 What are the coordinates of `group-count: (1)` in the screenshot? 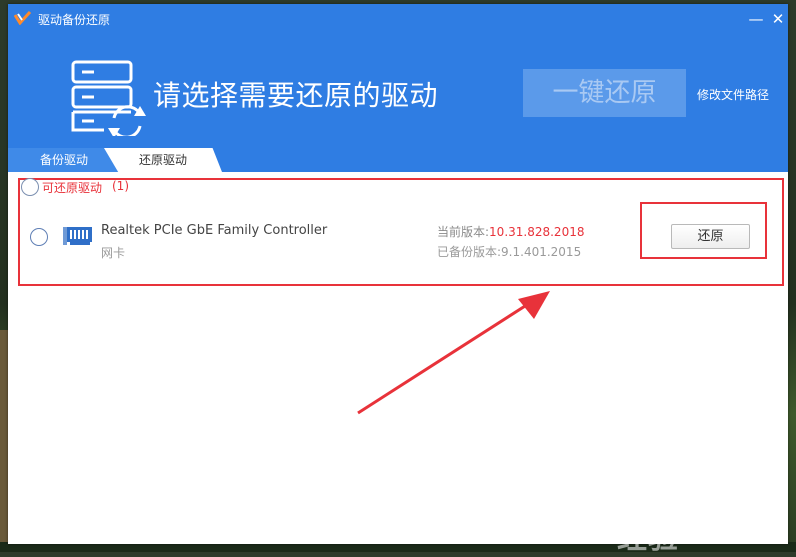 It's located at (120, 186).